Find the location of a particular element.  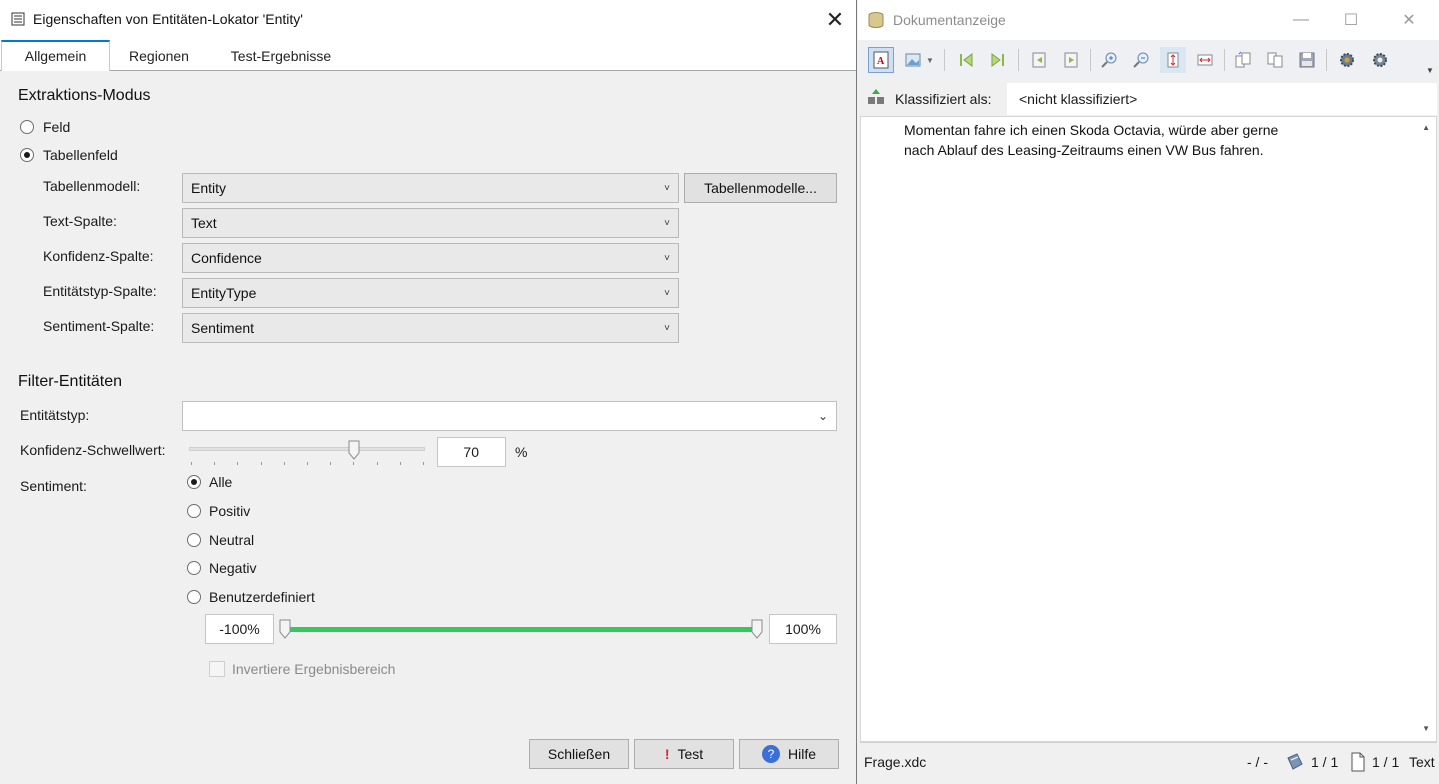

previous-page-icon is located at coordinates (1039, 60).